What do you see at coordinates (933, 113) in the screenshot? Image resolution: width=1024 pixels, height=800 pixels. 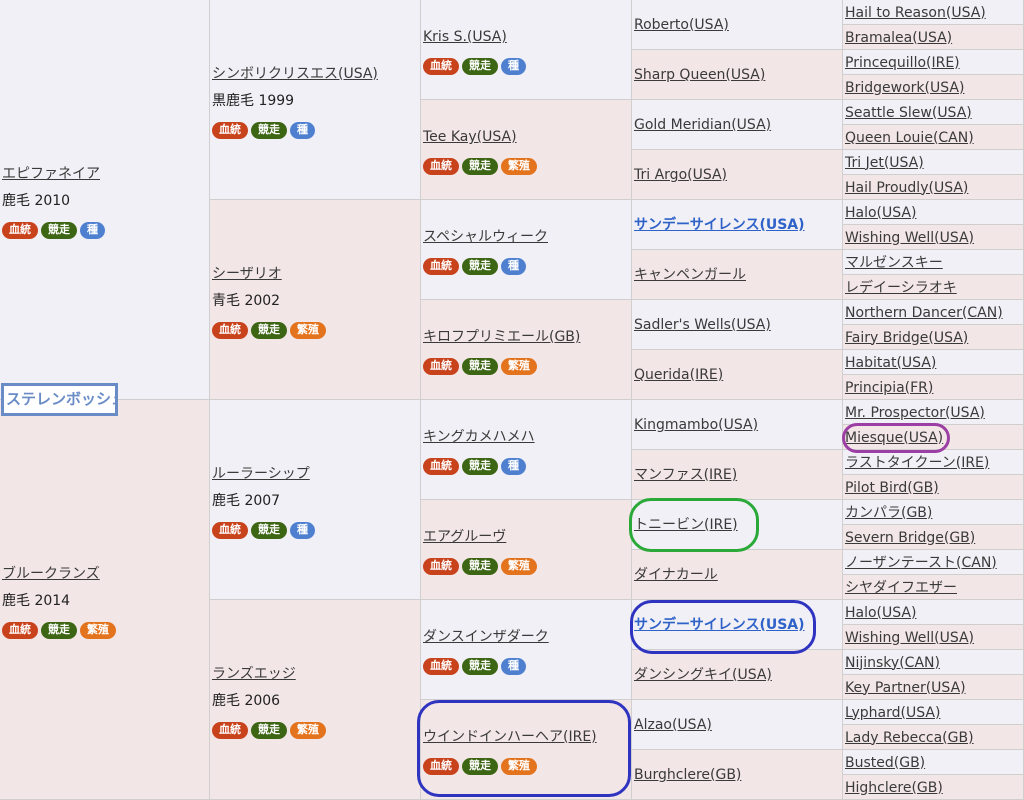 I see `horse-link: Seattle Slew(USA)` at bounding box center [933, 113].